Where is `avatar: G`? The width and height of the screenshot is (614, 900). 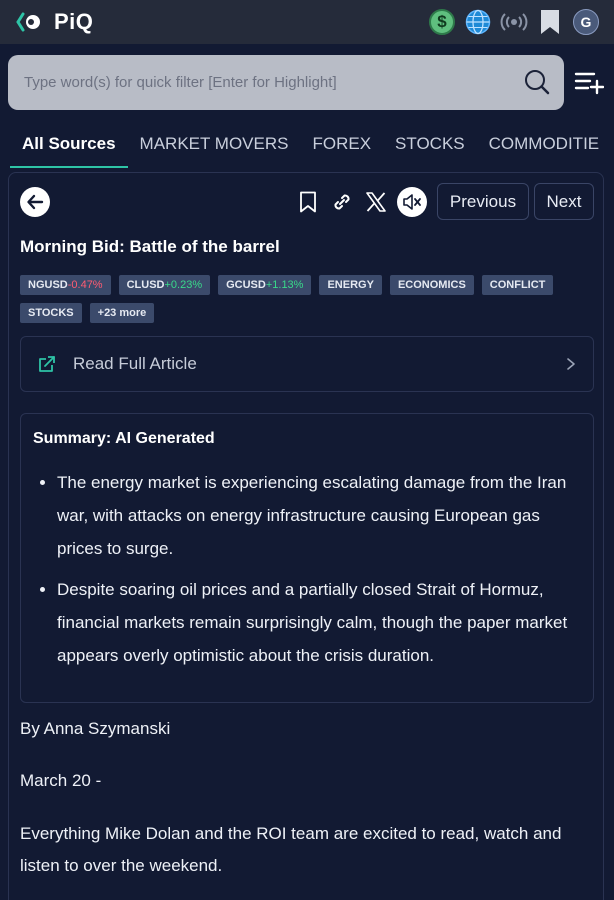
avatar: G is located at coordinates (586, 22).